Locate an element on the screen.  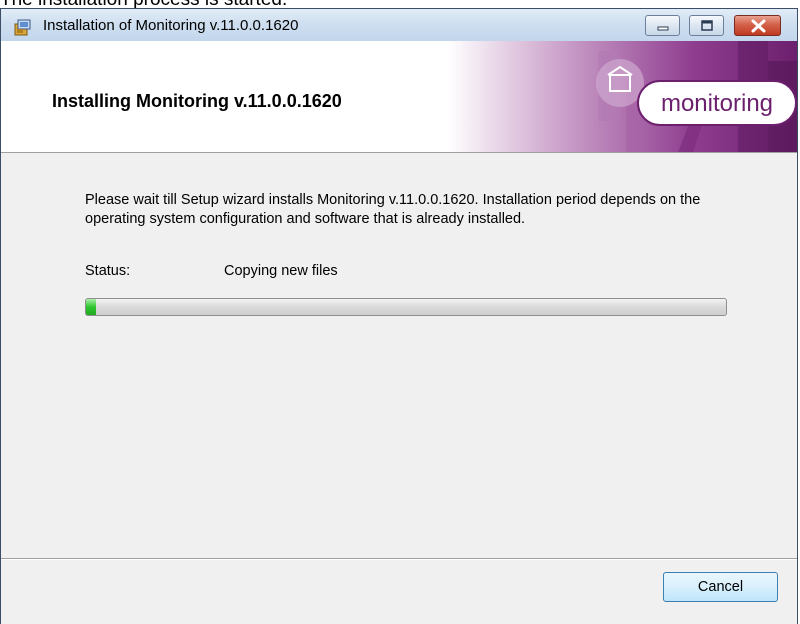
status-value: Copying new files is located at coordinates (281, 271).